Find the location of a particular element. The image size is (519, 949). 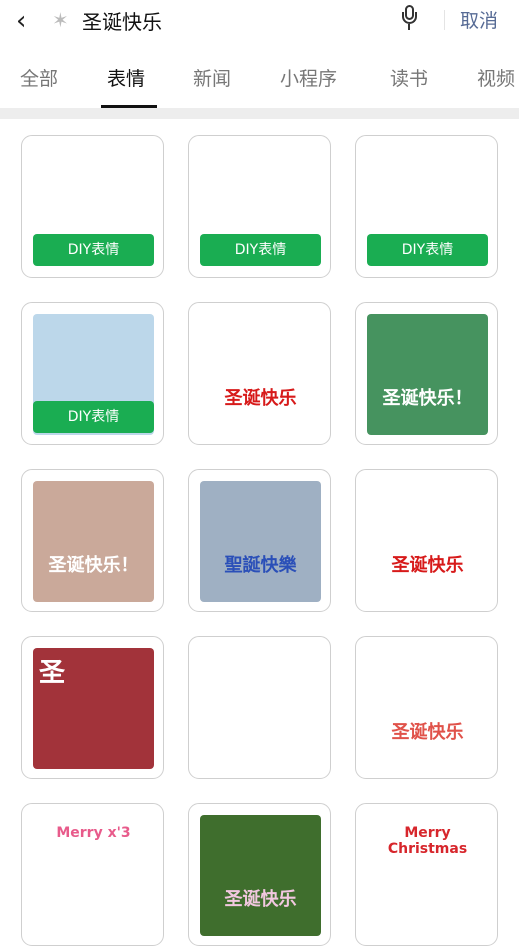

divider is located at coordinates (444, 20).